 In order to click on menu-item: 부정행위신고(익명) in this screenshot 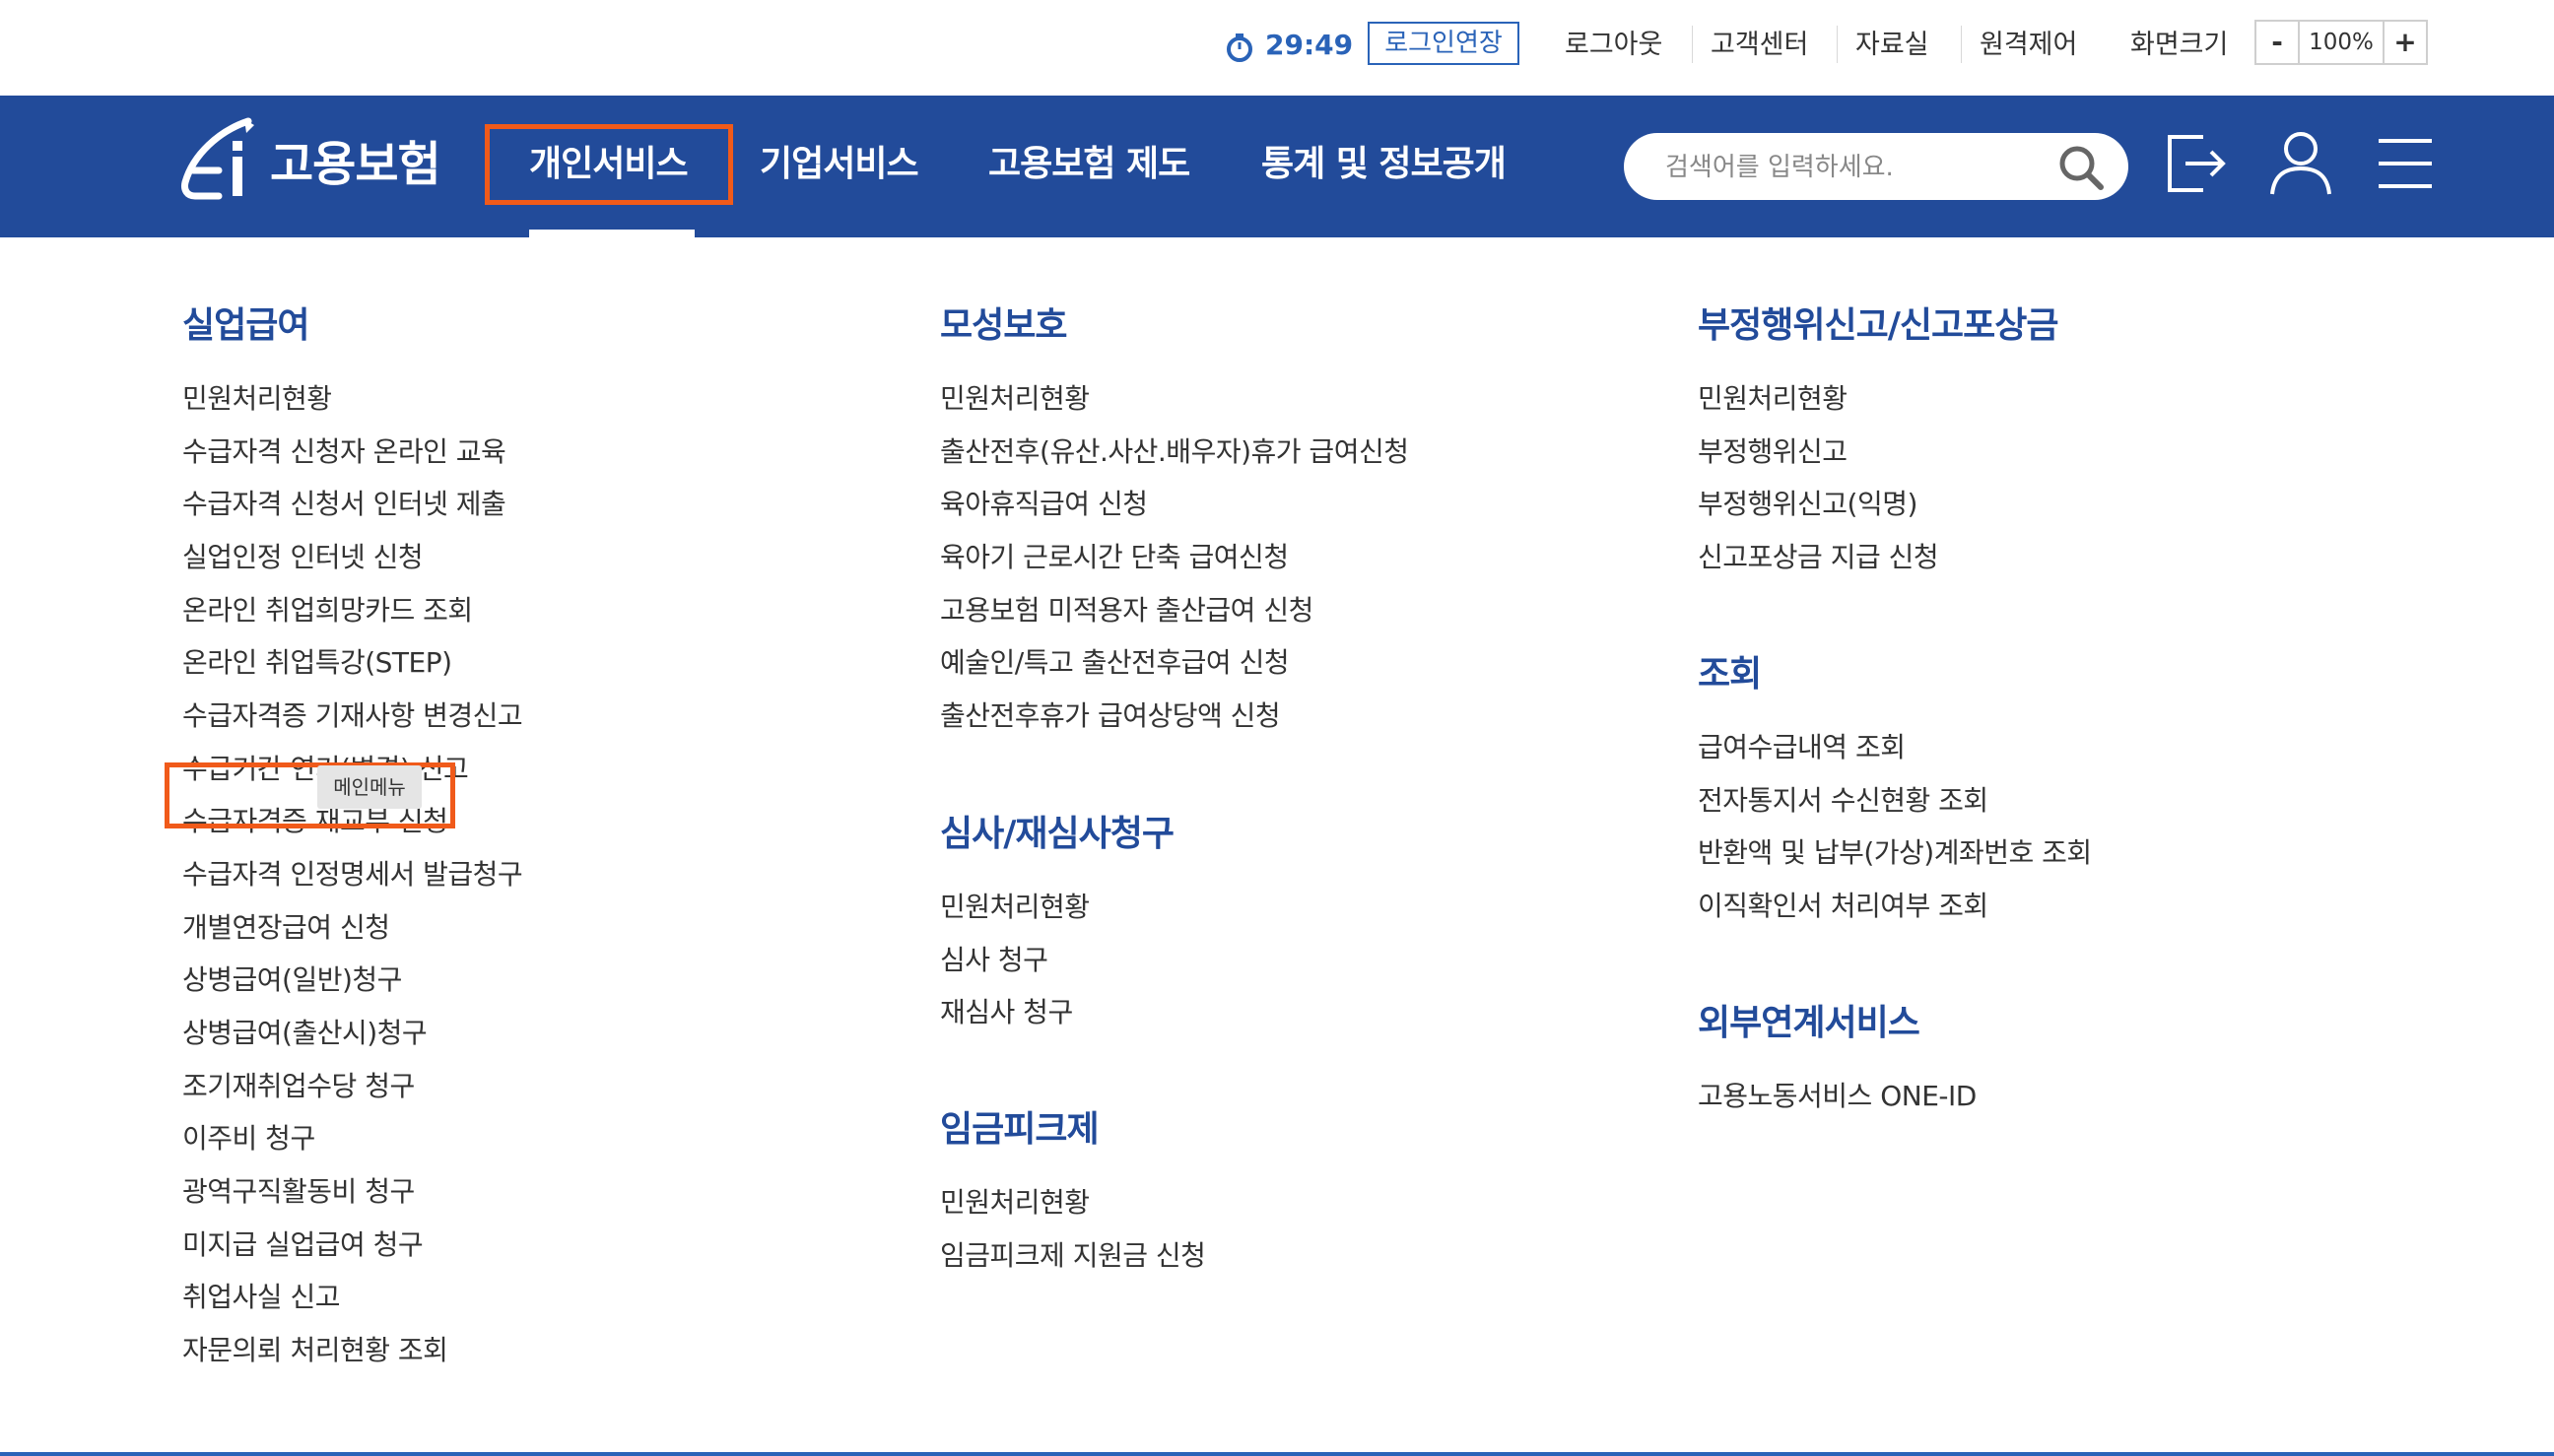, I will do `click(1807, 504)`.